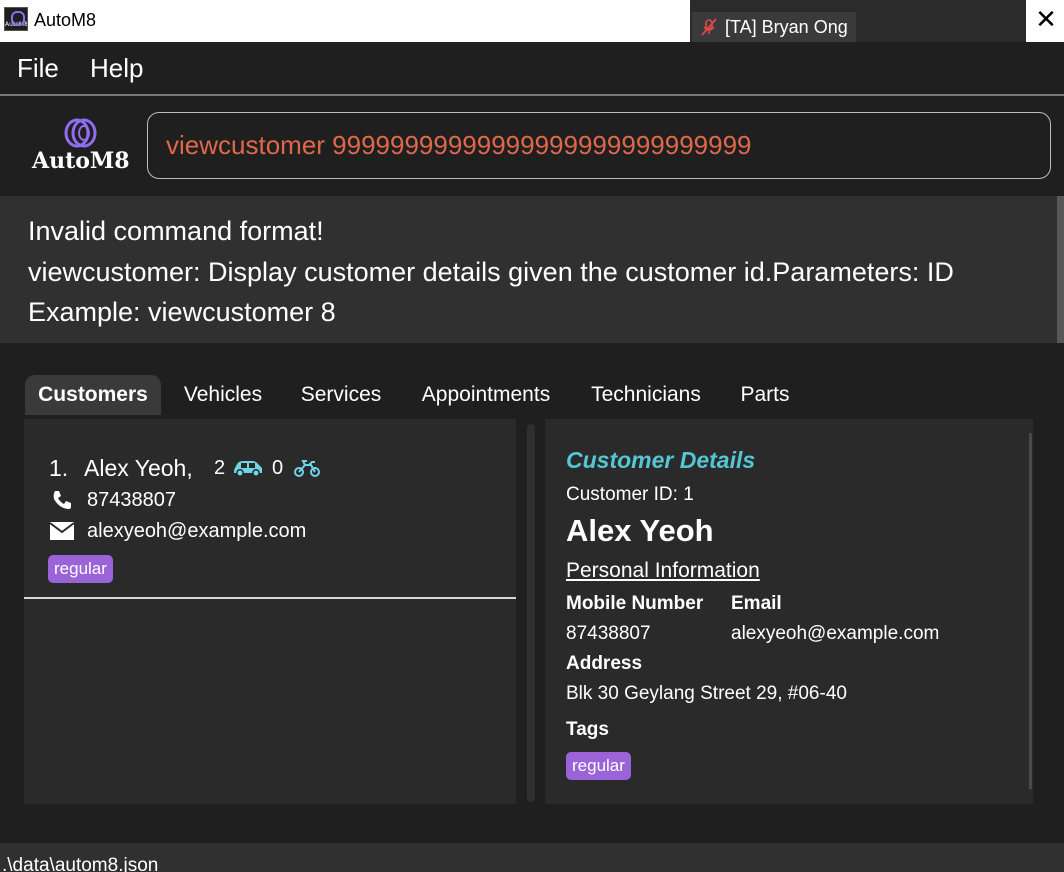 Image resolution: width=1064 pixels, height=872 pixels. I want to click on window-title: AutoM8, so click(65, 20).